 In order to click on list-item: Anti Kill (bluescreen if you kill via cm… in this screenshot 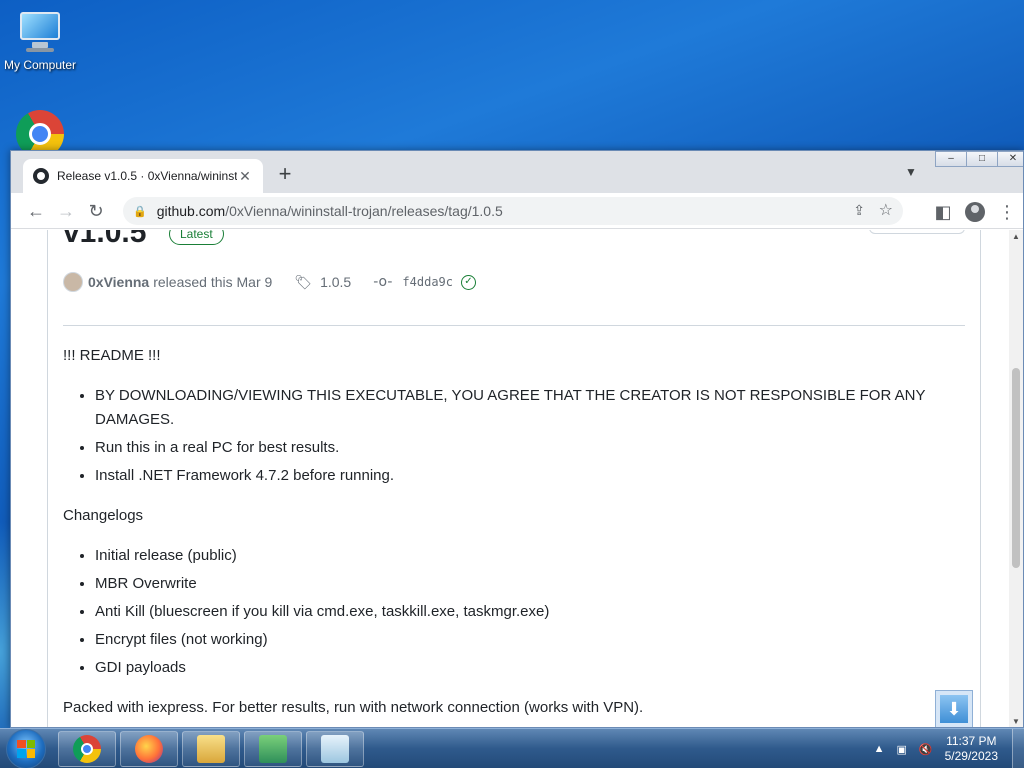, I will do `click(529, 612)`.